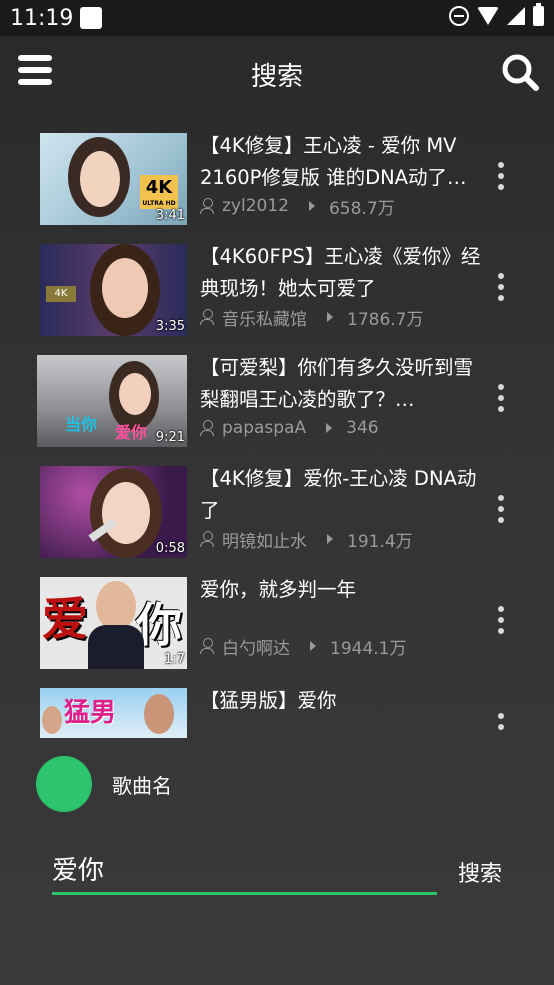 This screenshot has width=554, height=985. I want to click on overlay-text: 爱, so click(65, 619).